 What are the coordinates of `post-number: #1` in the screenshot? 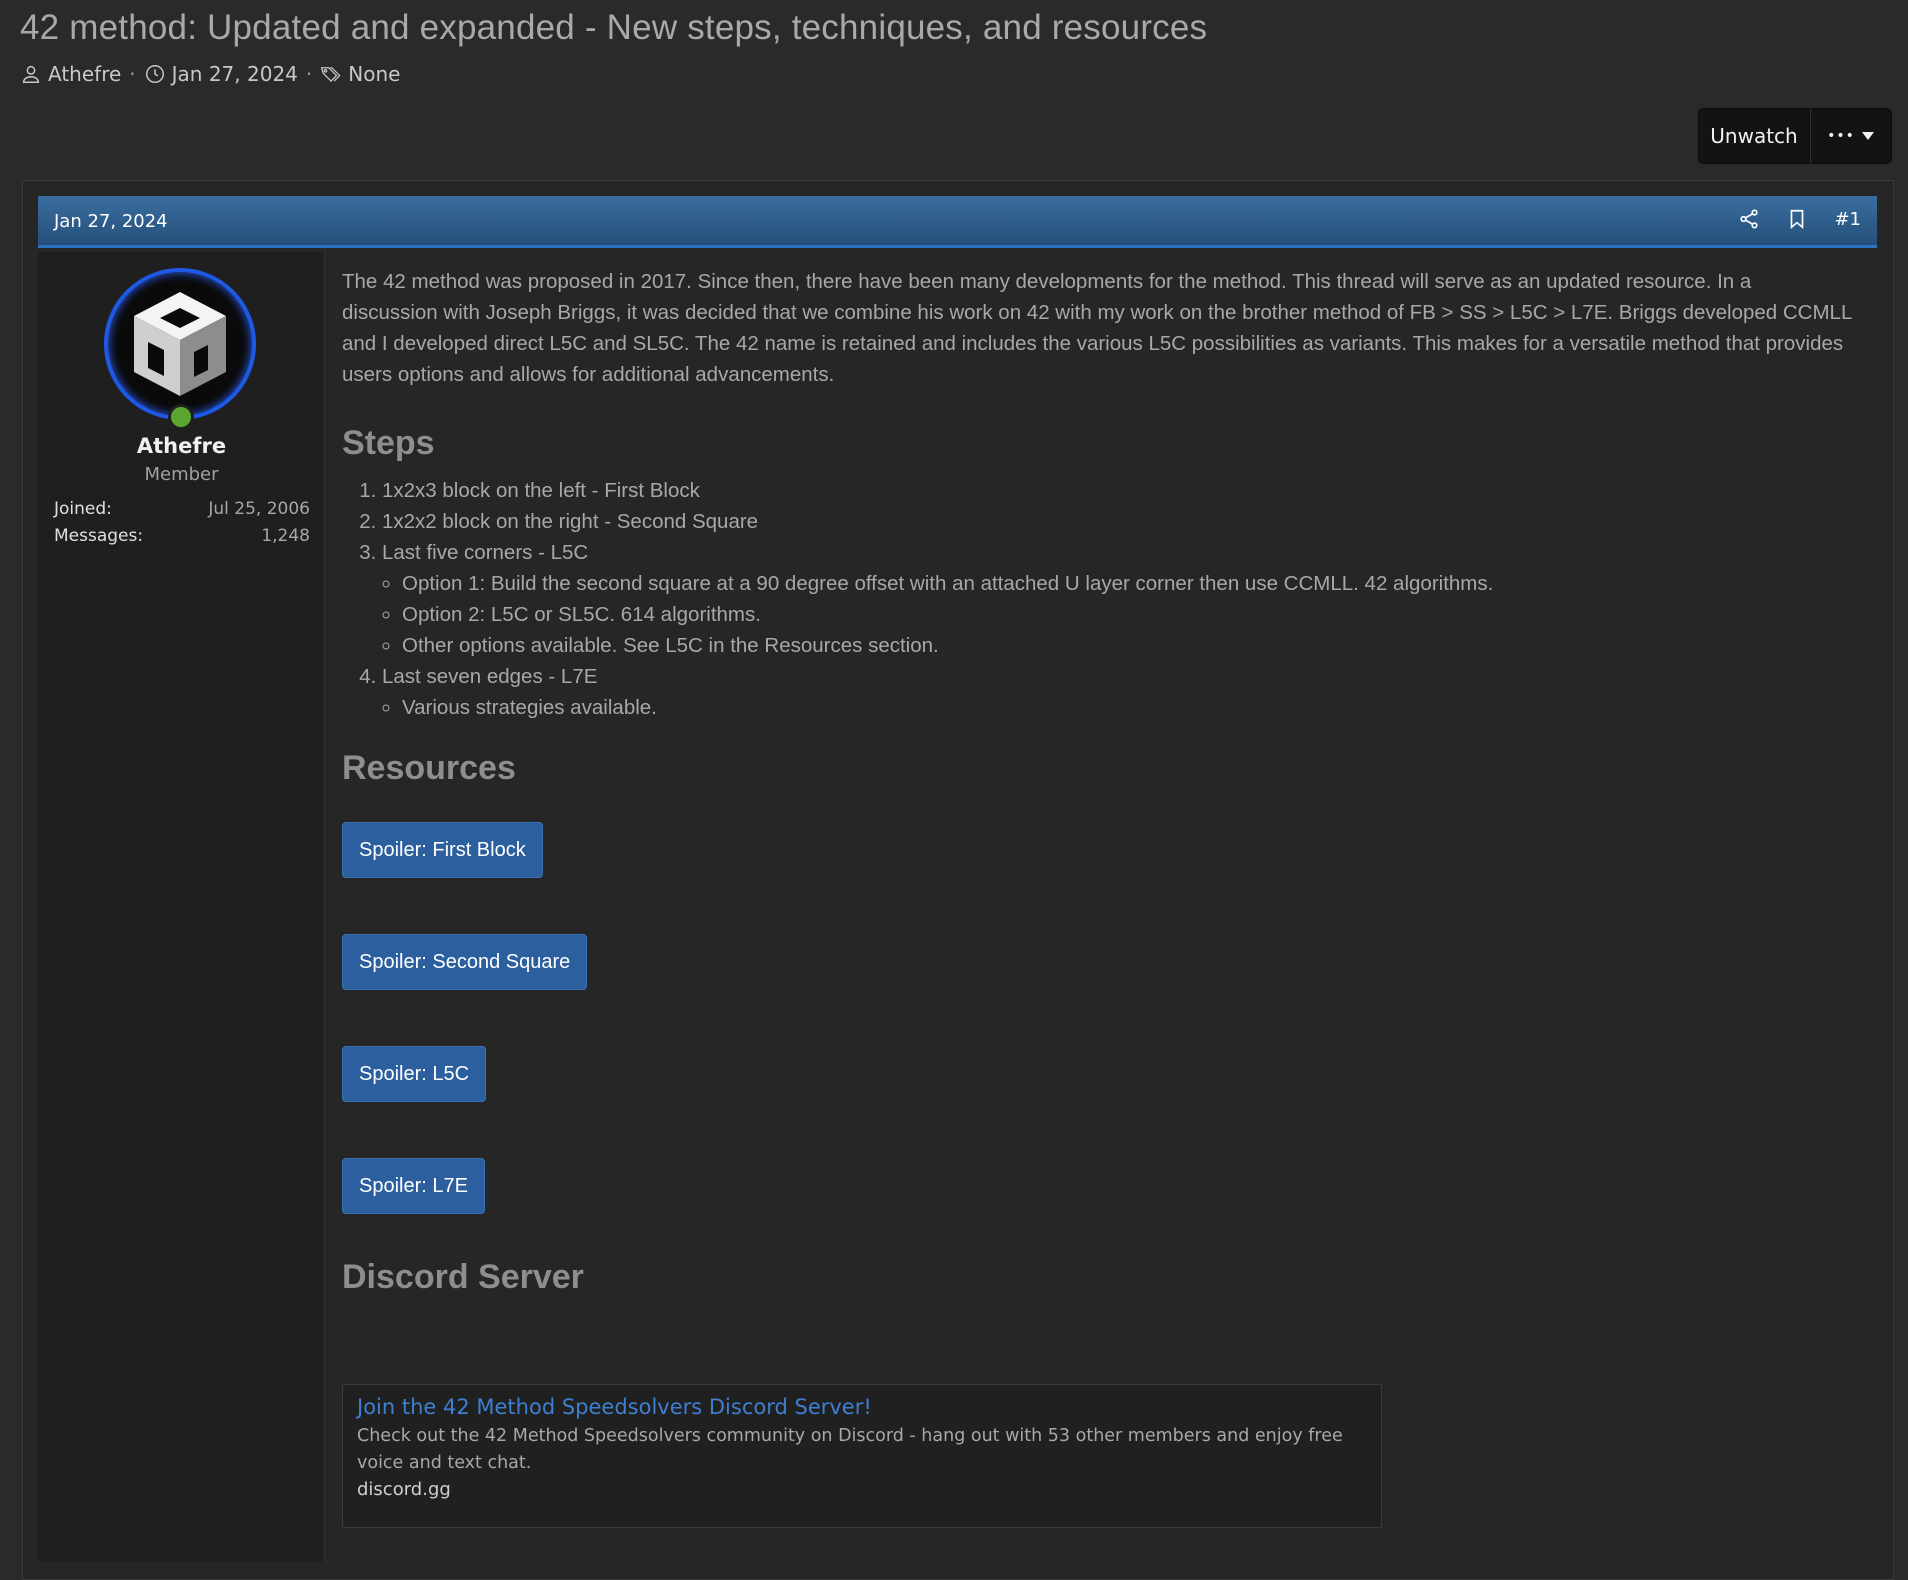 It's located at (1847, 219).